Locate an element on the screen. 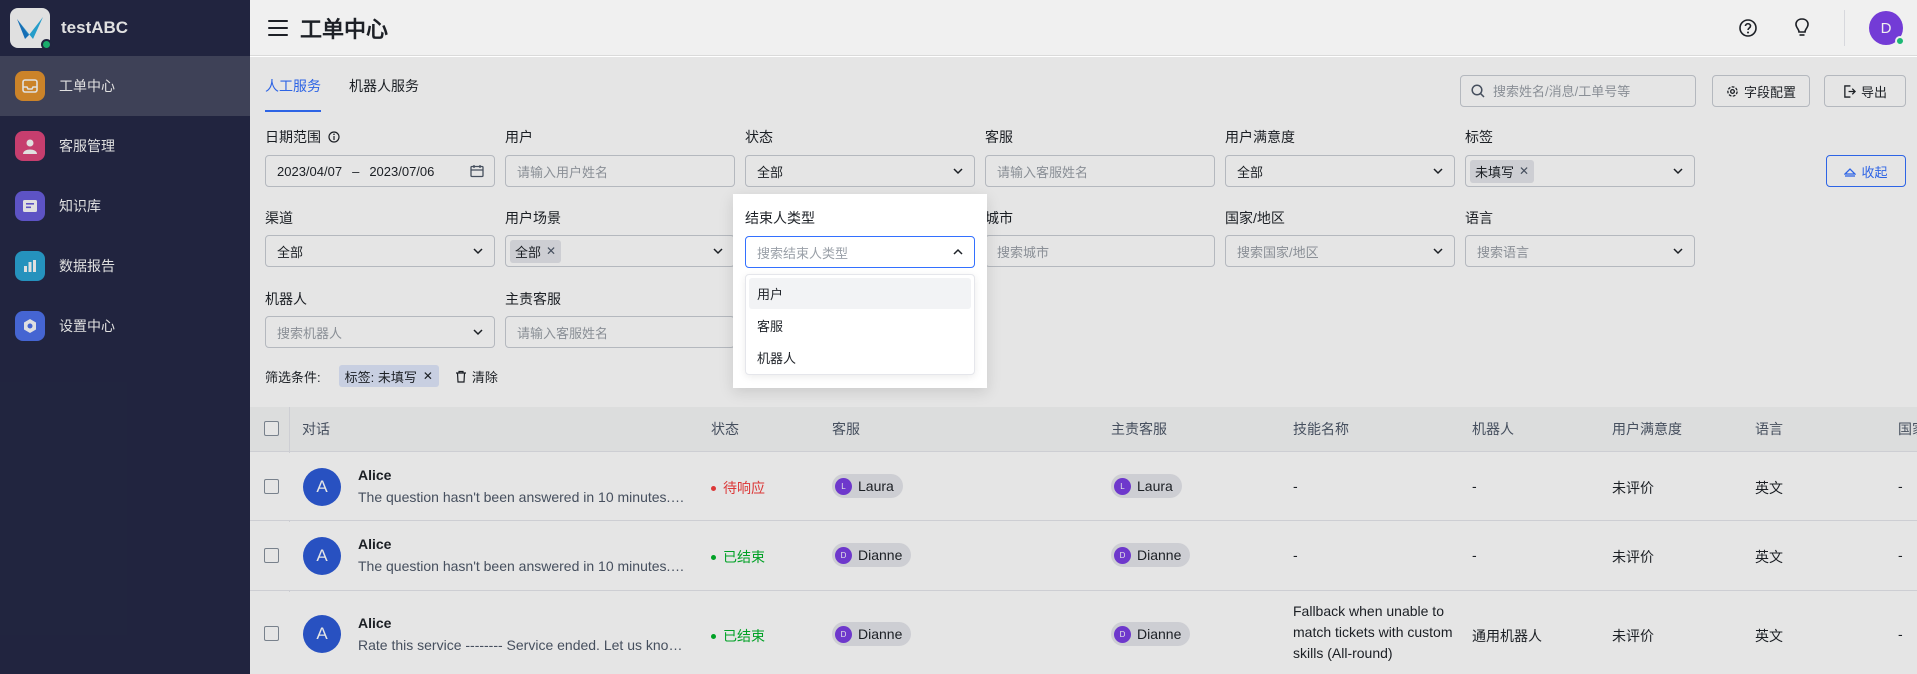  closer-type-select: 搜索结束人类型 is located at coordinates (860, 252).